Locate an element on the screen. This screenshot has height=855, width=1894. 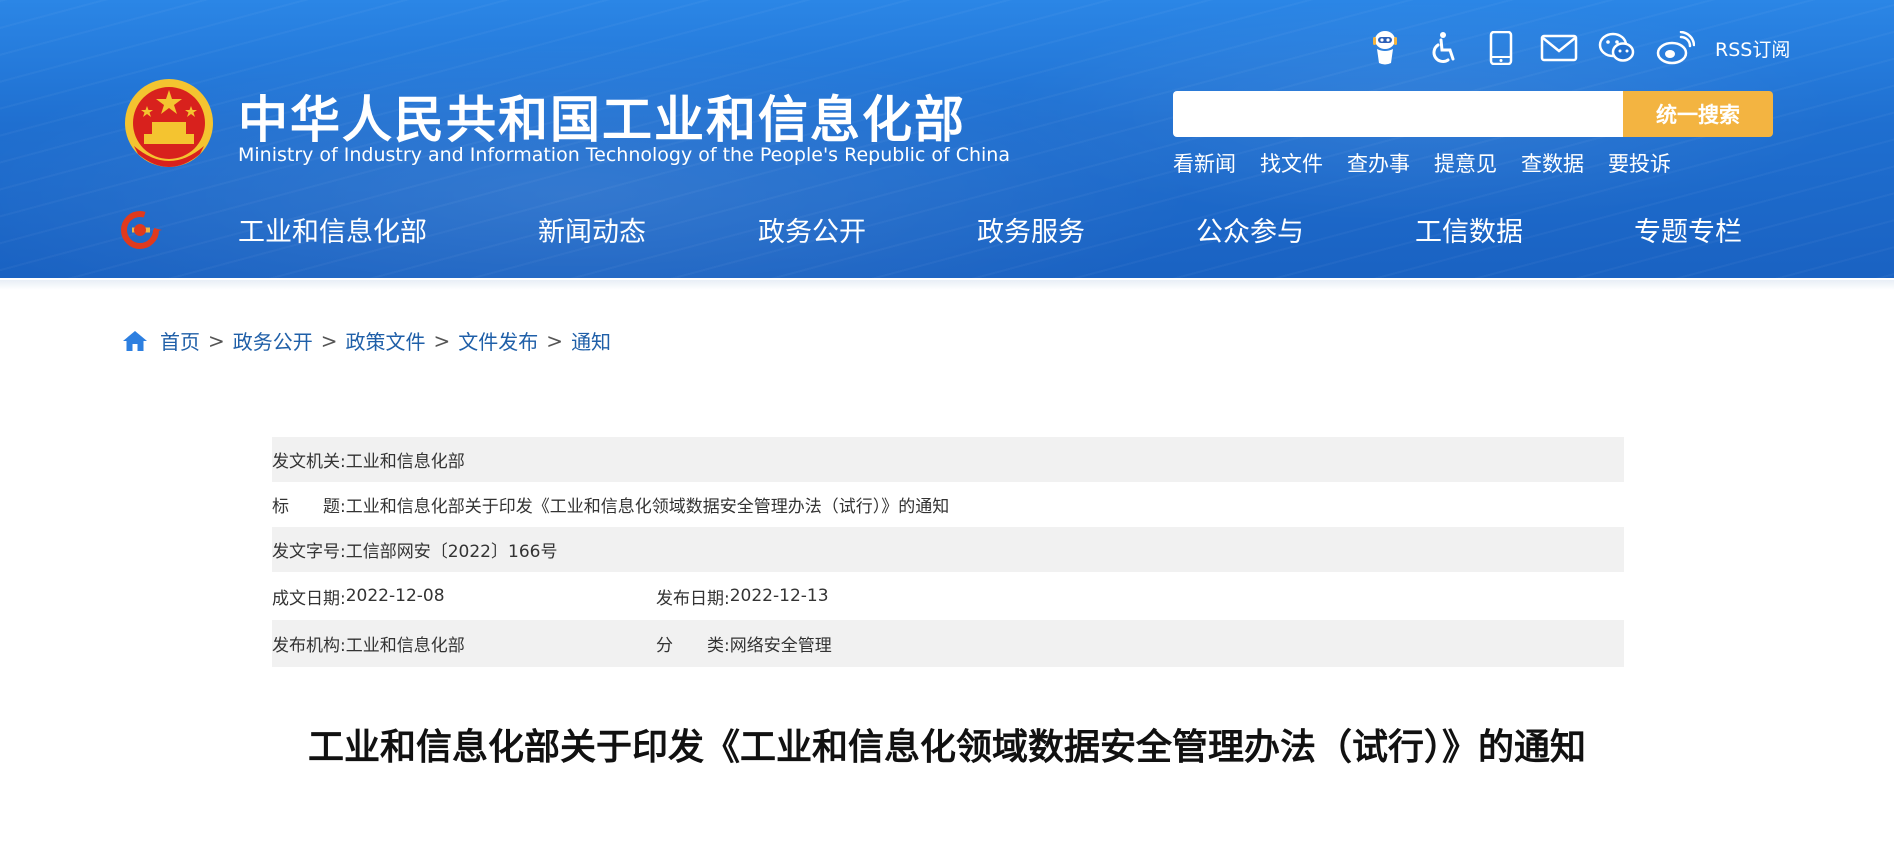
meta-value-title: 工业和信息化部关于印发《工业和信息化领域数据安全管理办法（试行）》的通知 is located at coordinates (647, 507).